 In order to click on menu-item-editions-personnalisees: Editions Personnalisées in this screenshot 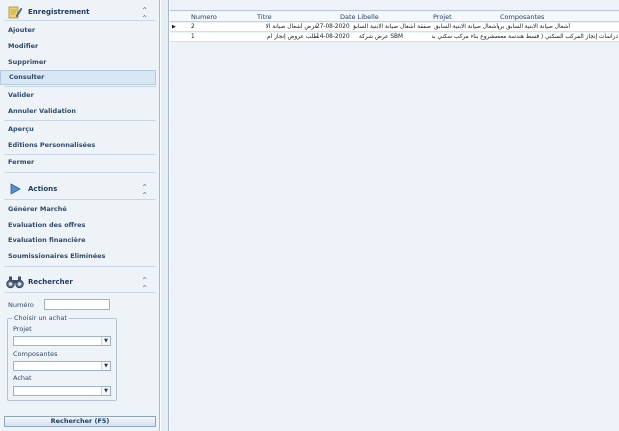, I will do `click(78, 145)`.